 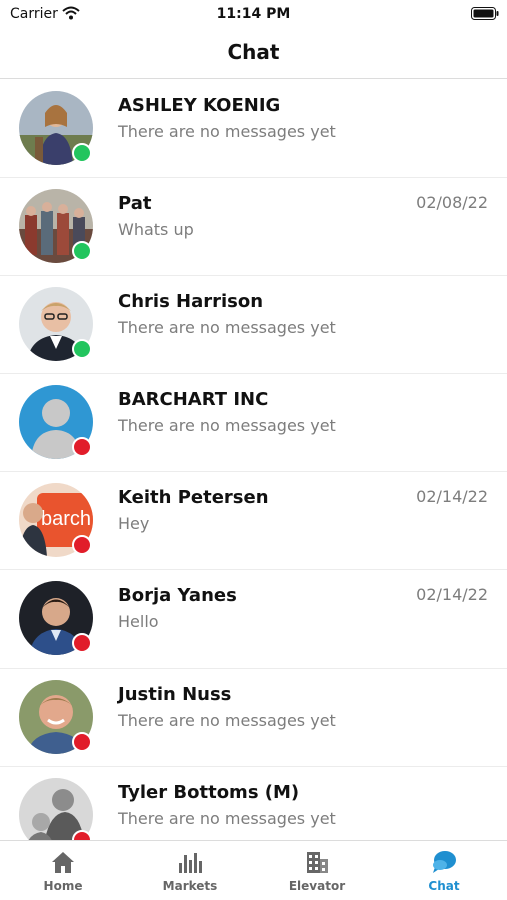 I want to click on tab-label: Home, so click(x=63, y=886).